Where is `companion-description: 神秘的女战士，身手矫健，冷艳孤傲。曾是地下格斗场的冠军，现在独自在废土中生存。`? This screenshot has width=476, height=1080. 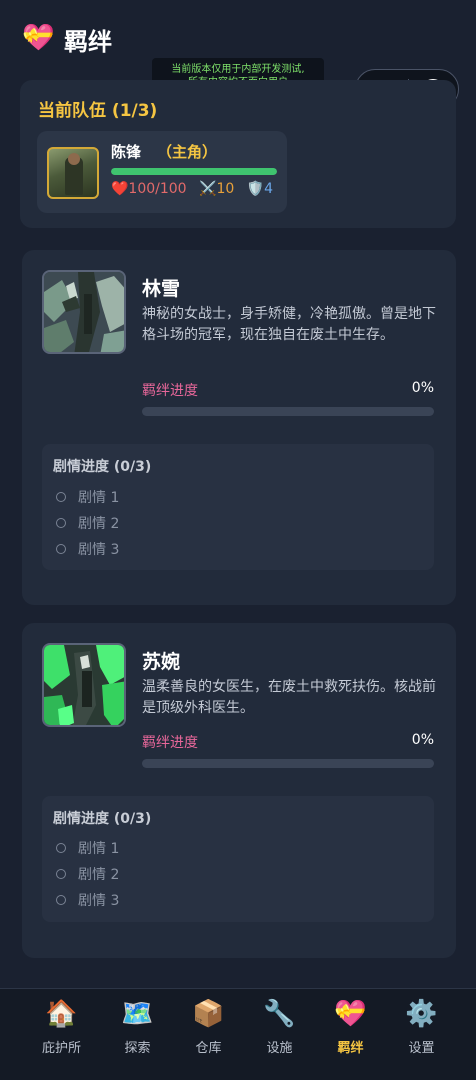
companion-description: 神秘的女战士，身手矫健，冷艳孤傲。曾是地下格斗场的冠军，现在独自在废土中生存。 is located at coordinates (289, 324).